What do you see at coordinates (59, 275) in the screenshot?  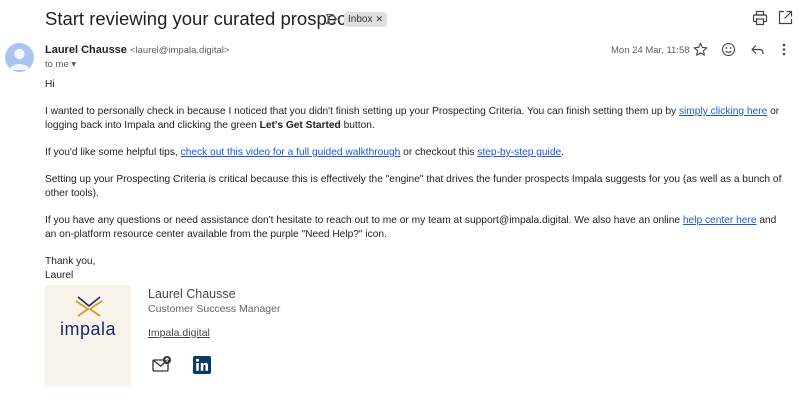 I see `signoff-name: Laurel` at bounding box center [59, 275].